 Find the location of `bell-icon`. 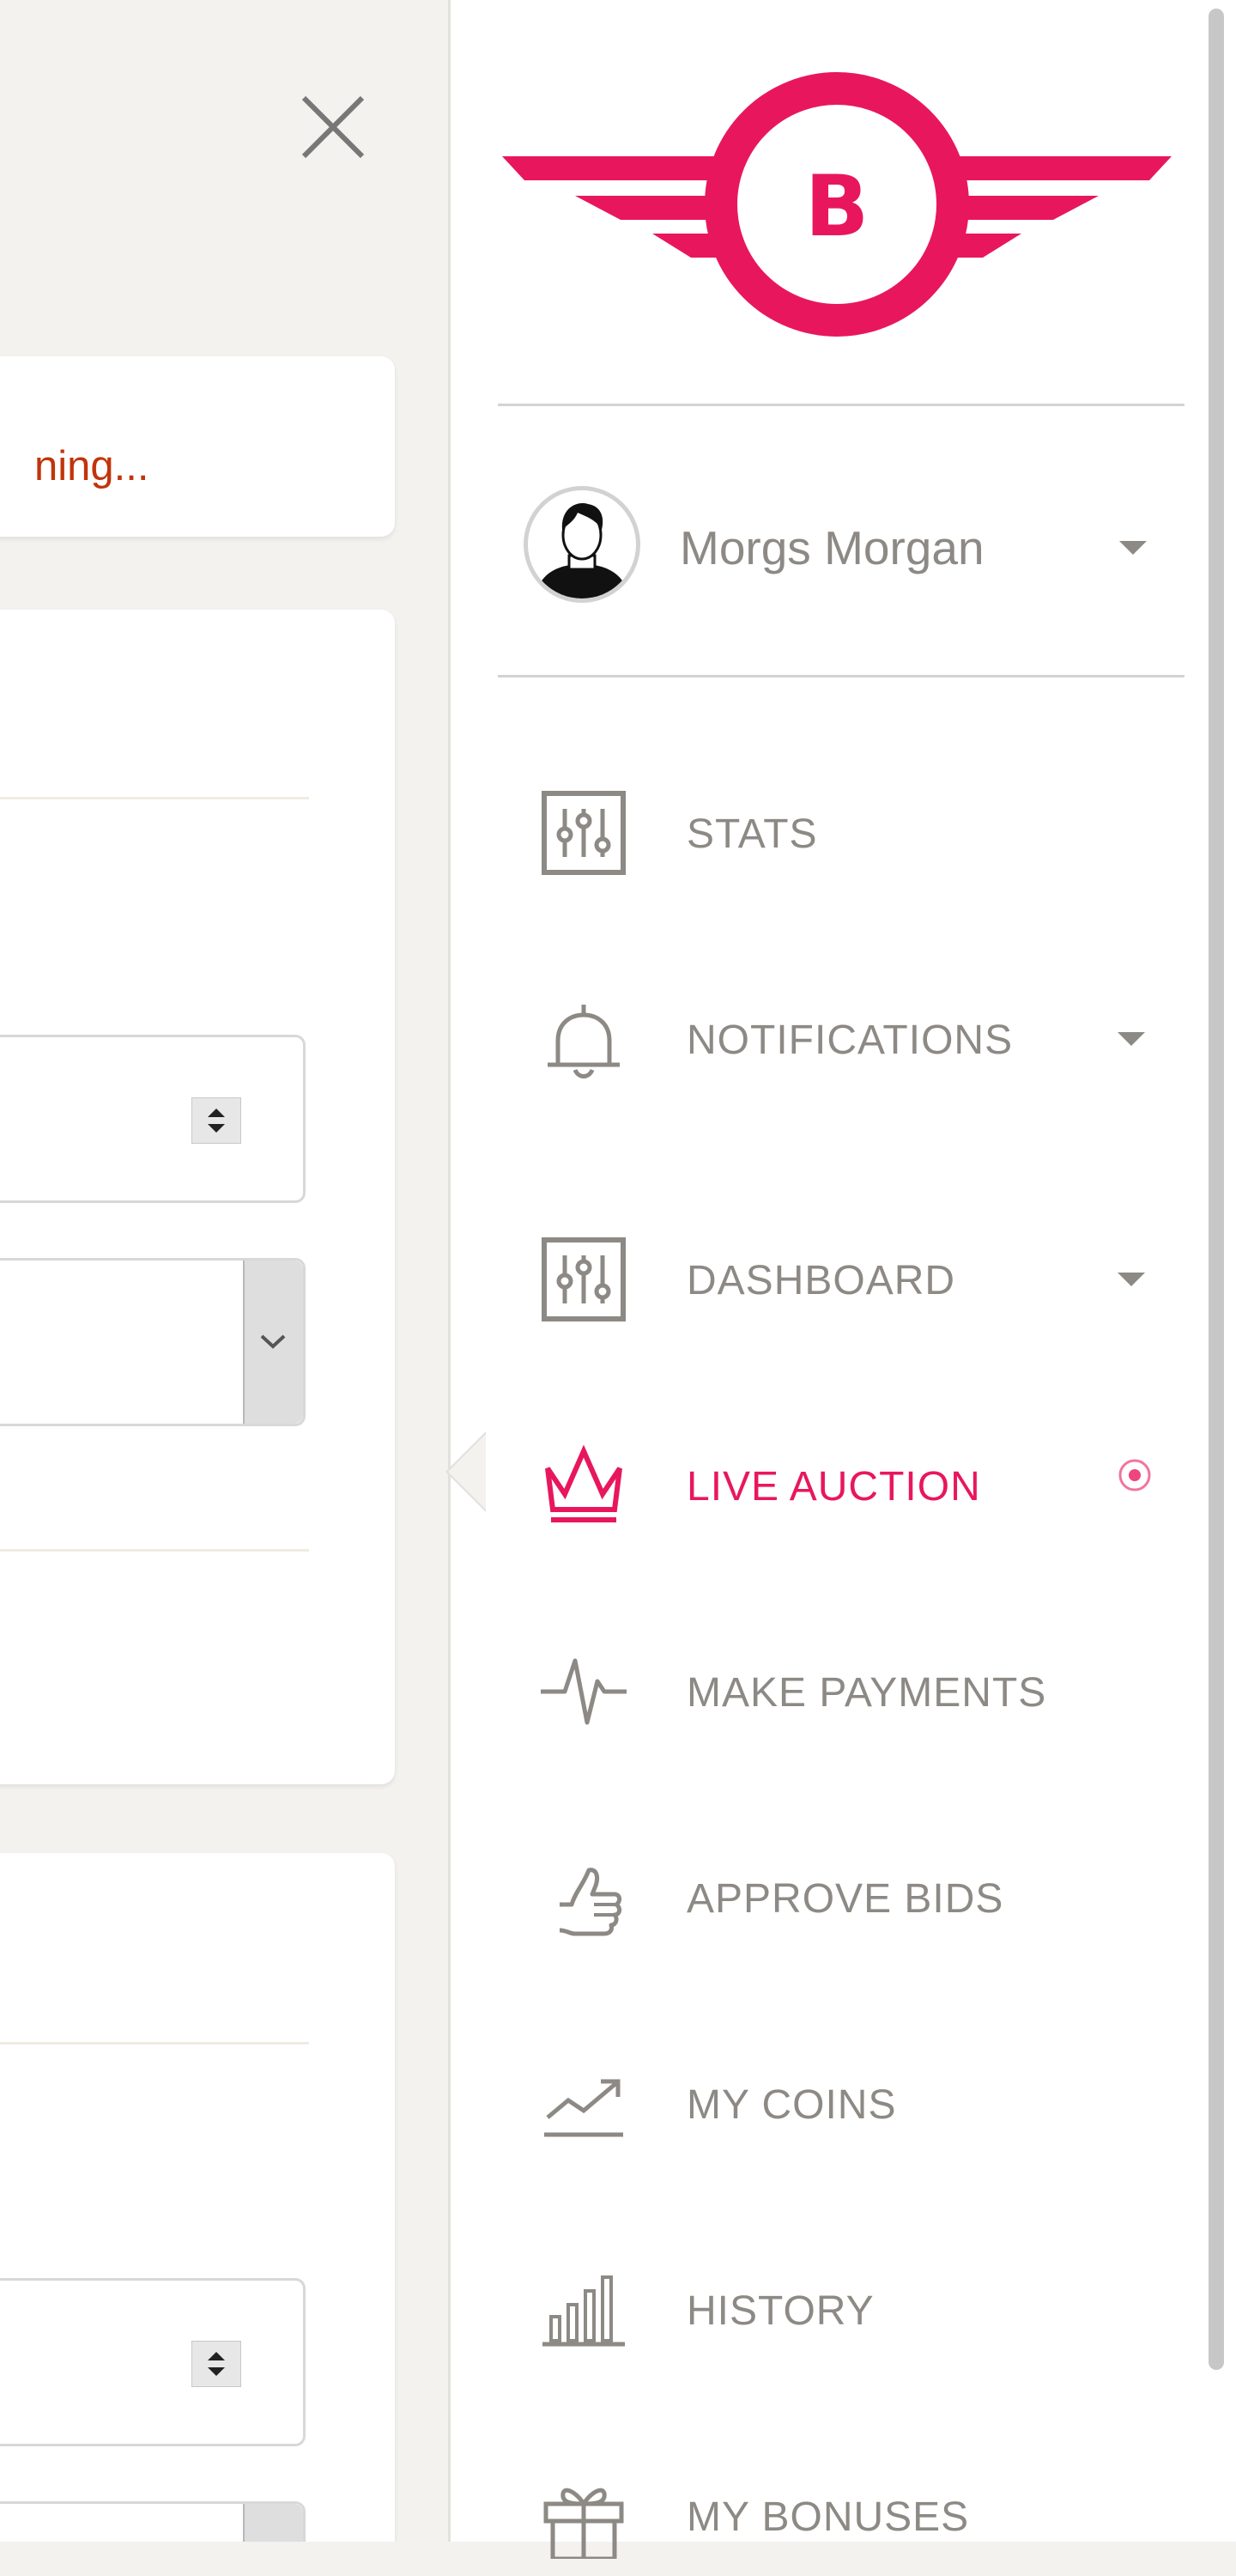

bell-icon is located at coordinates (584, 1041).